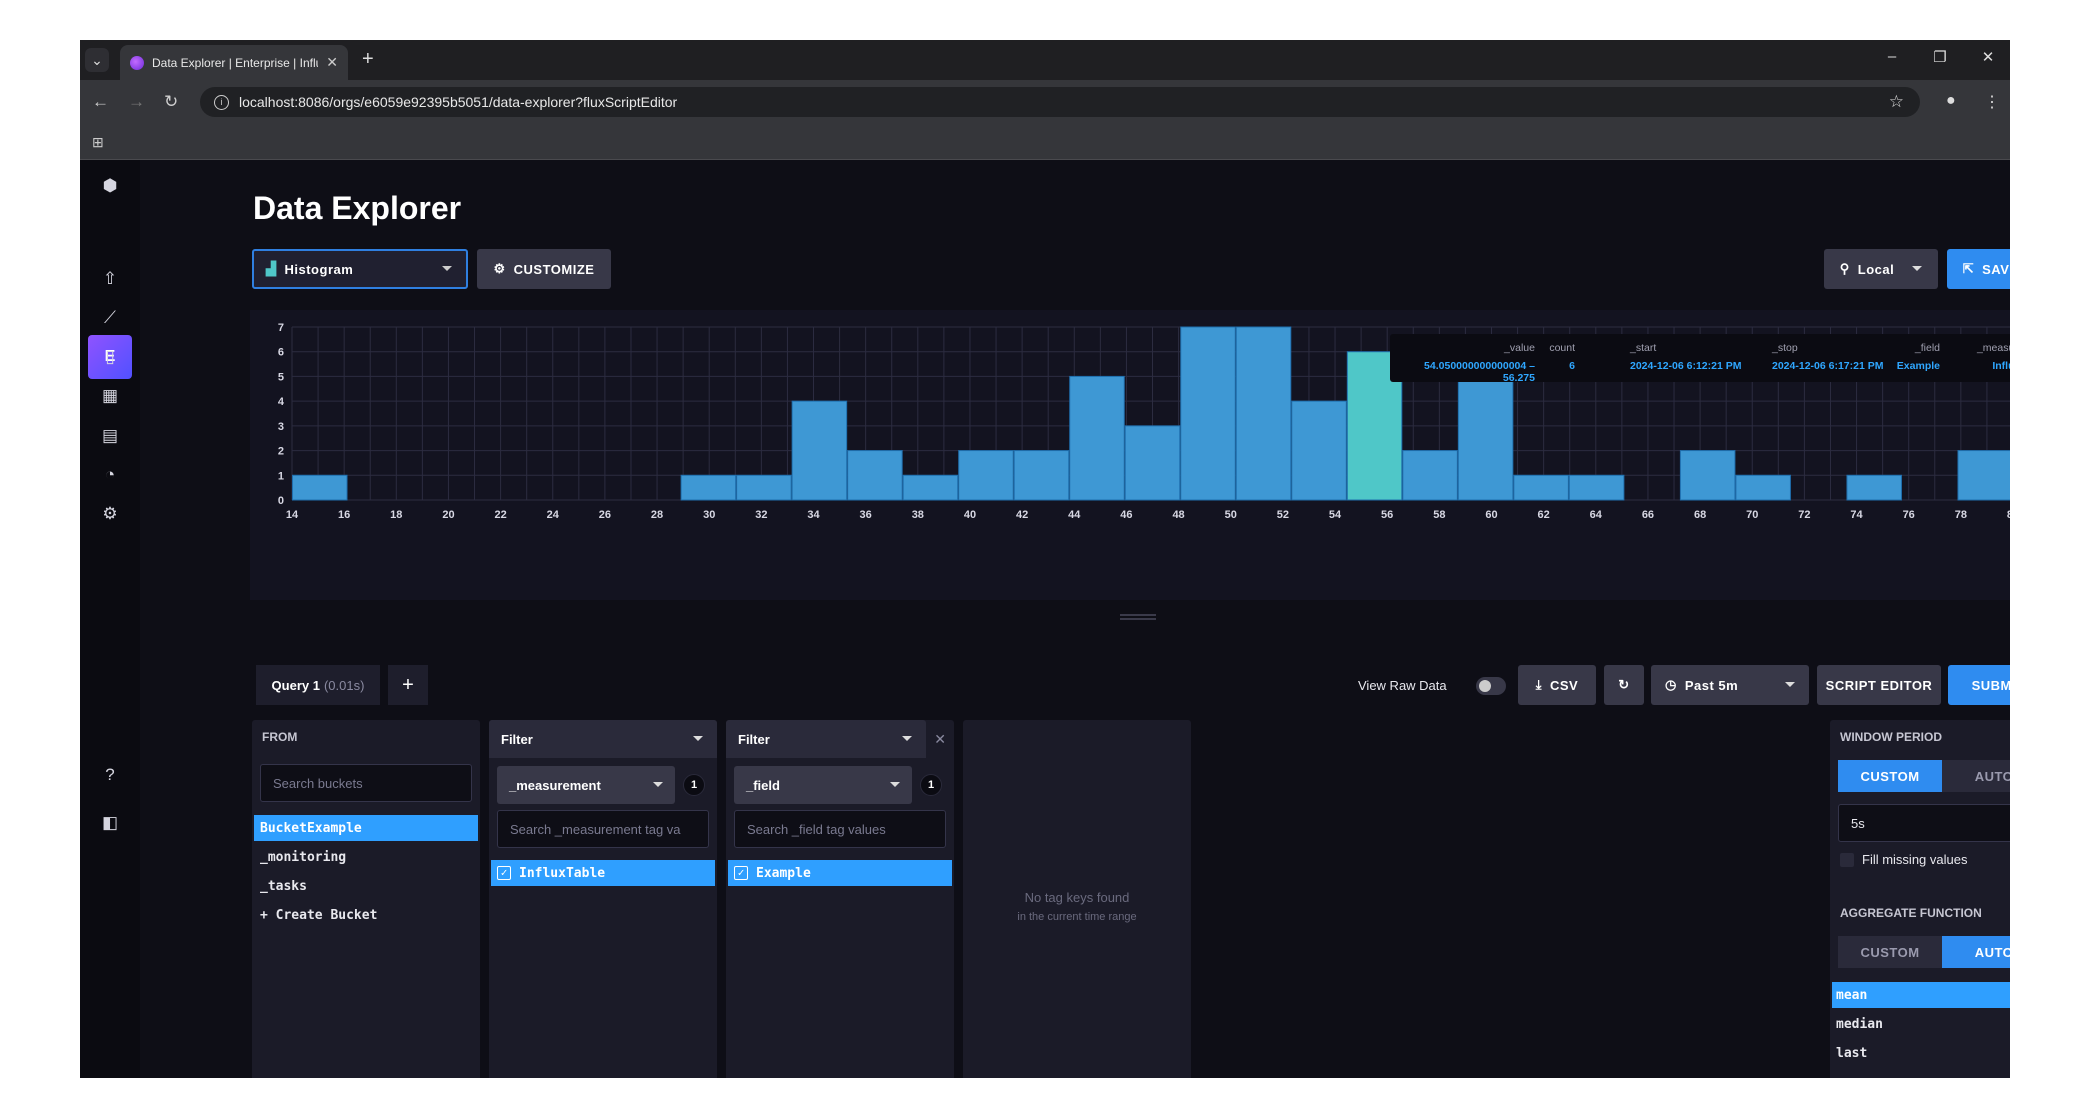 This screenshot has height=1112, width=2080. What do you see at coordinates (1978, 269) in the screenshot?
I see `save-as-button: ⇱ SAVE AS` at bounding box center [1978, 269].